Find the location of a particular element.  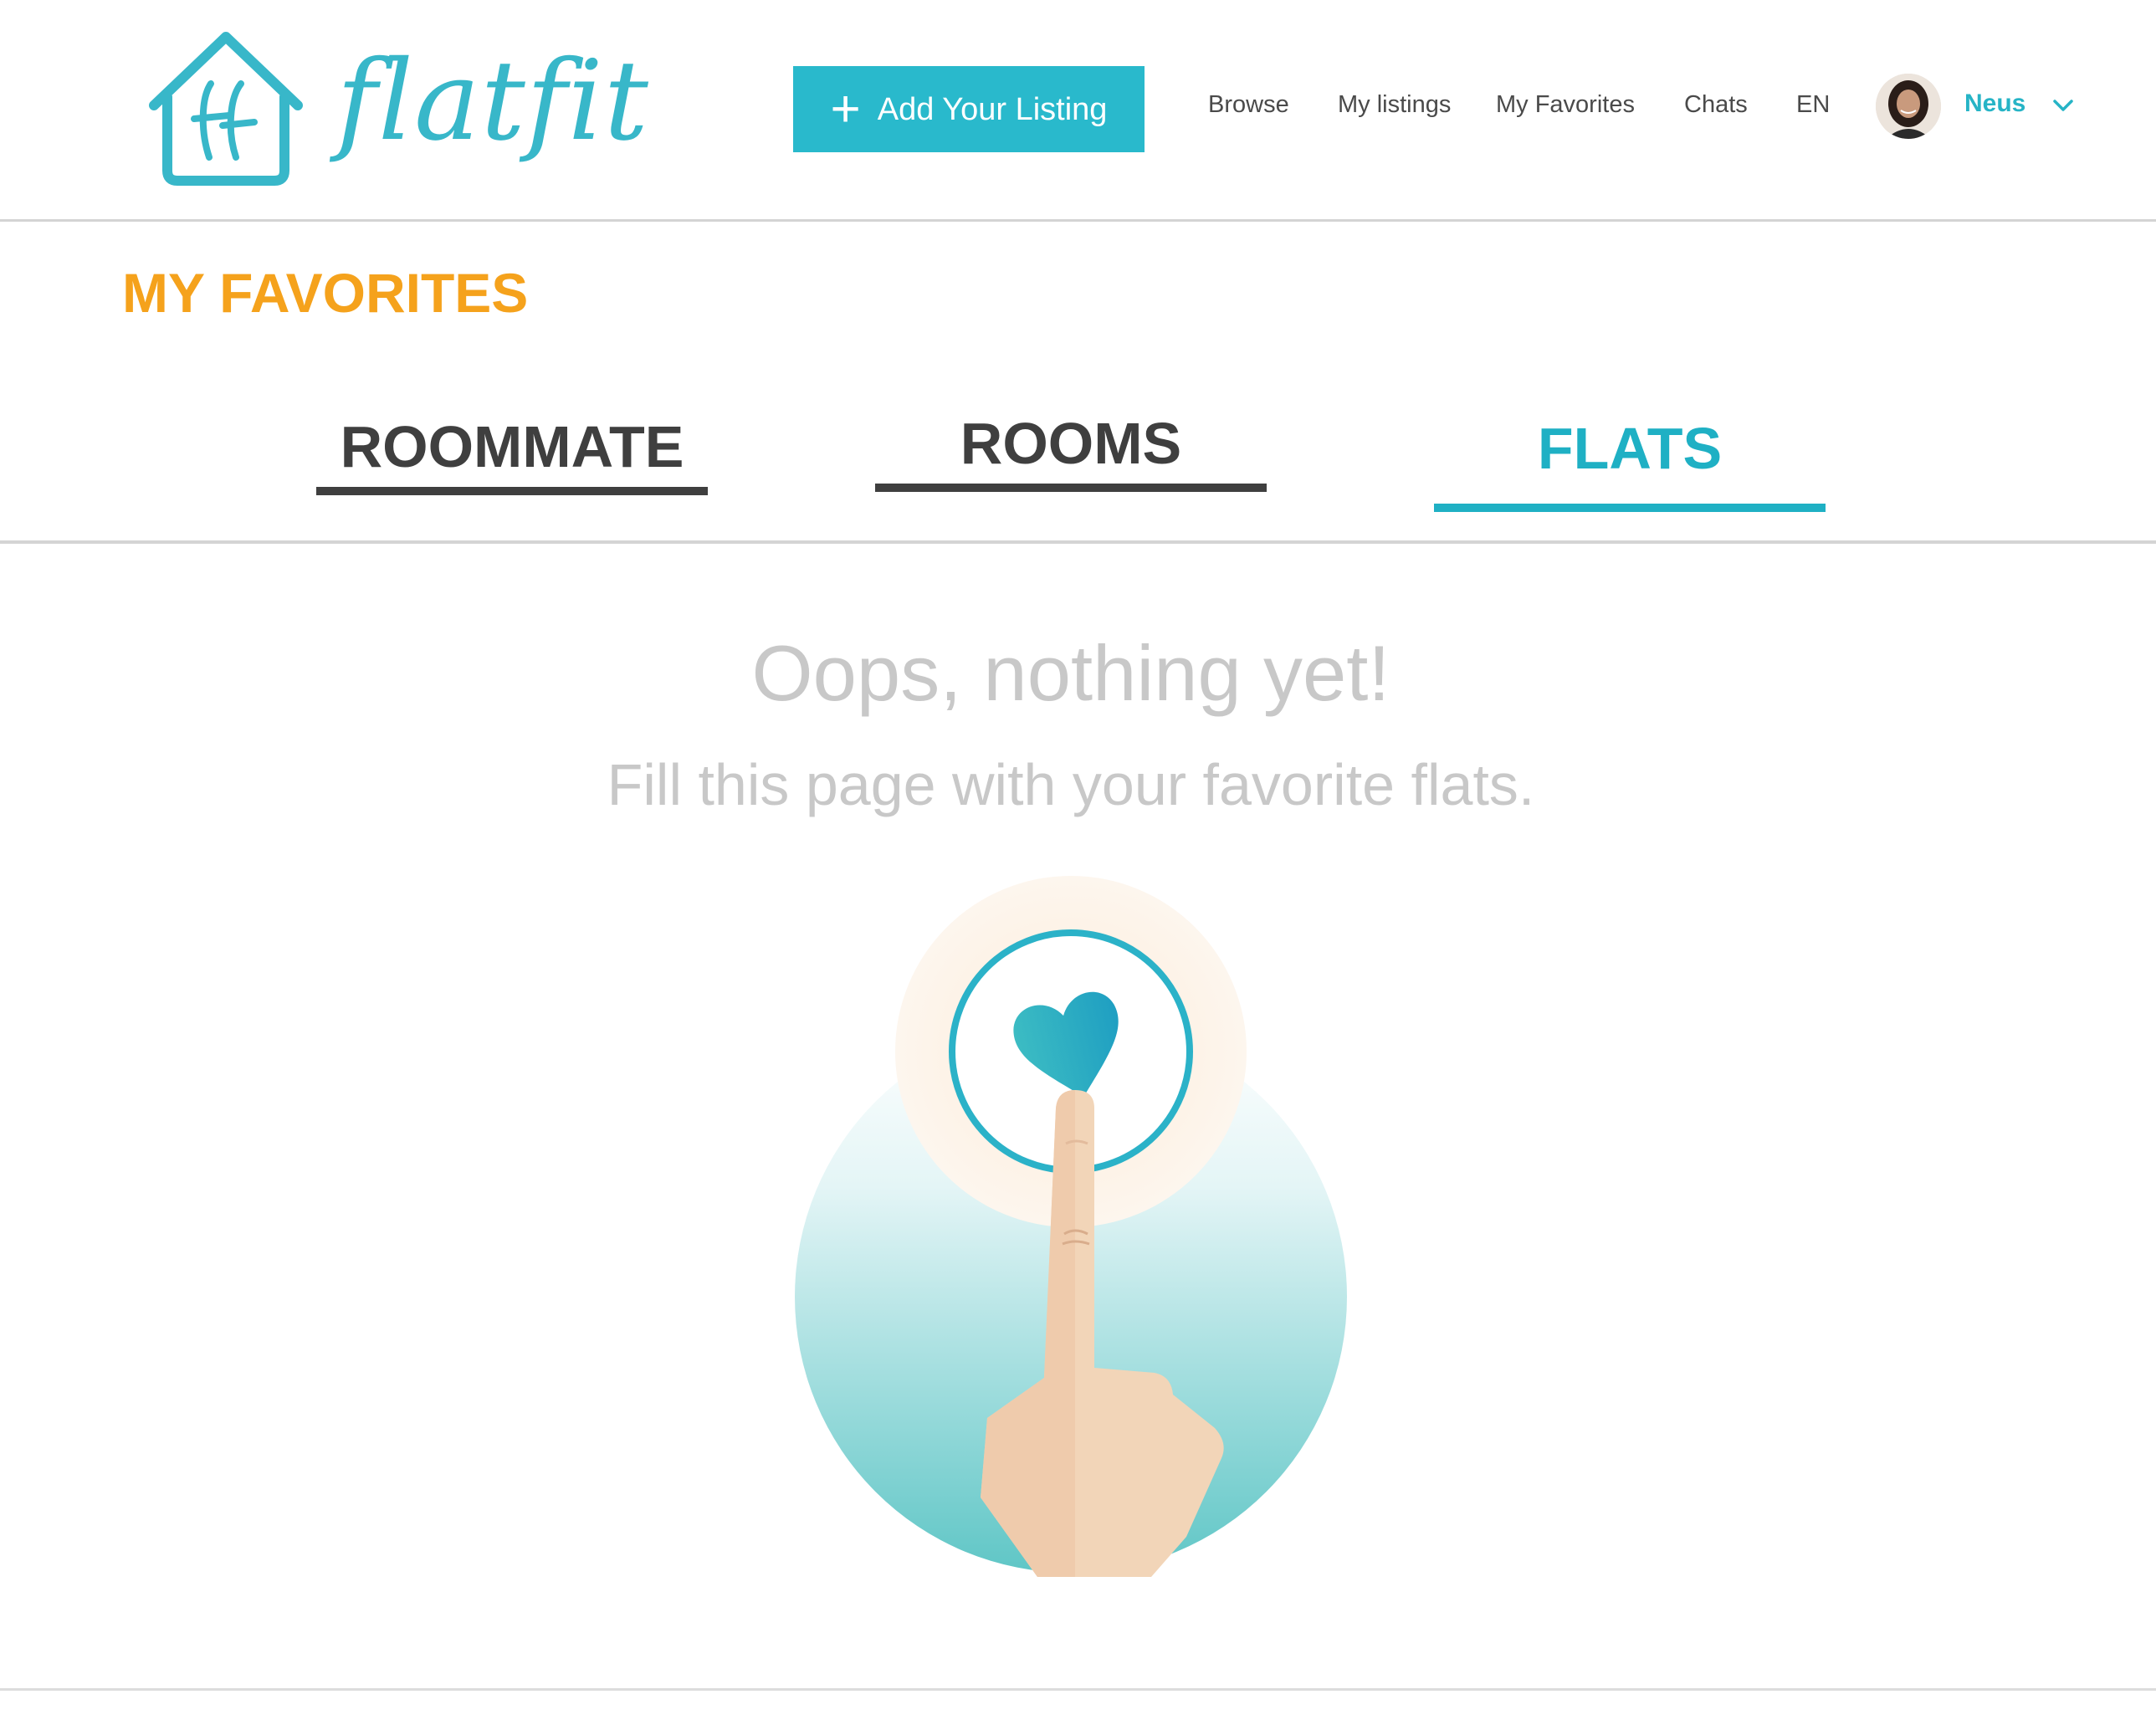

chevron-down-icon is located at coordinates (2063, 105).